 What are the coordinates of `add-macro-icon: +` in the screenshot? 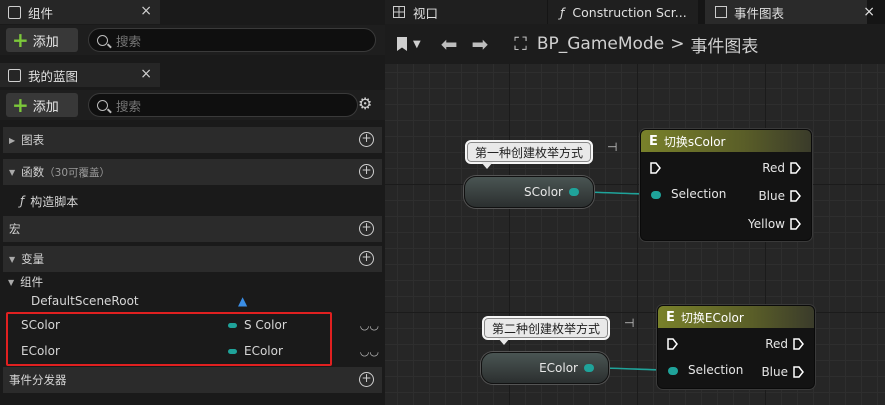 It's located at (366, 228).